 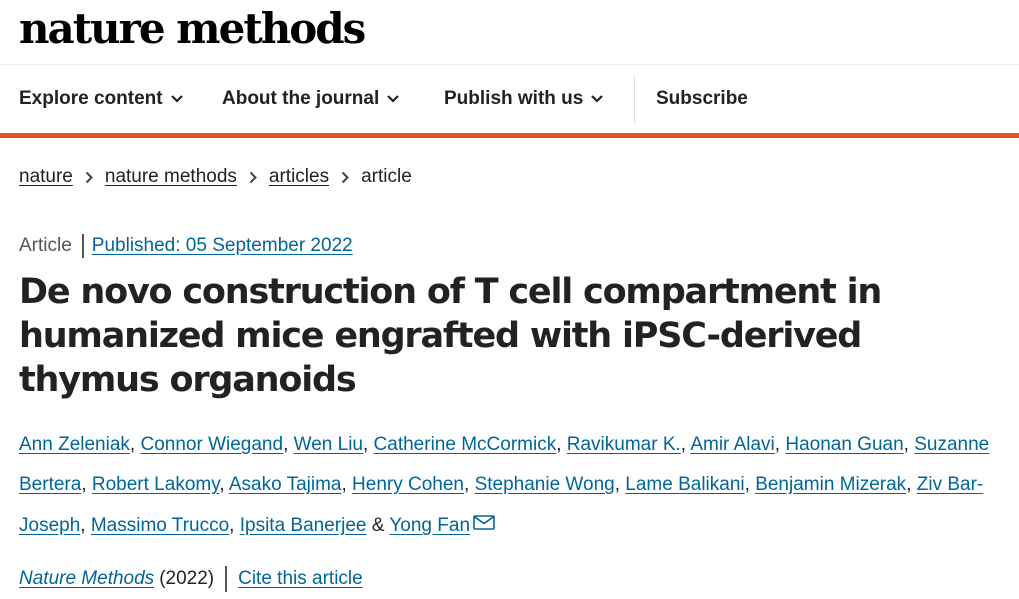 What do you see at coordinates (160, 525) in the screenshot?
I see `author-link: Massimo Trucco` at bounding box center [160, 525].